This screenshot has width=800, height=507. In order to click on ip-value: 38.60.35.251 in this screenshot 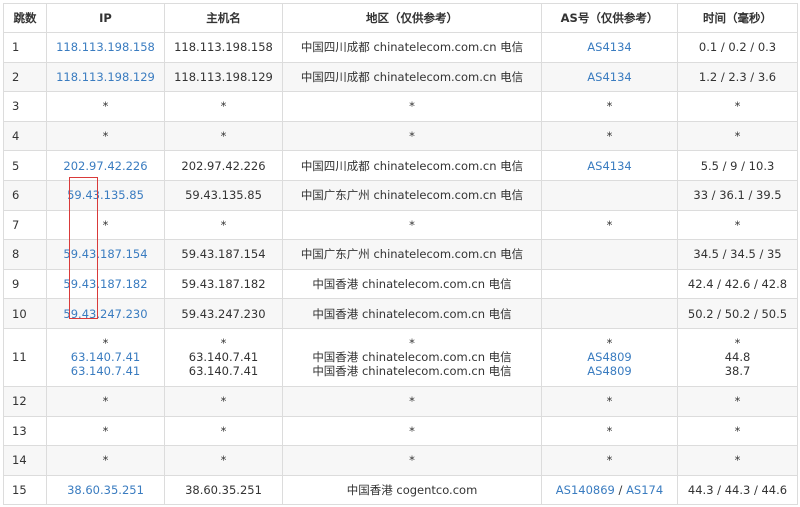, I will do `click(105, 490)`.